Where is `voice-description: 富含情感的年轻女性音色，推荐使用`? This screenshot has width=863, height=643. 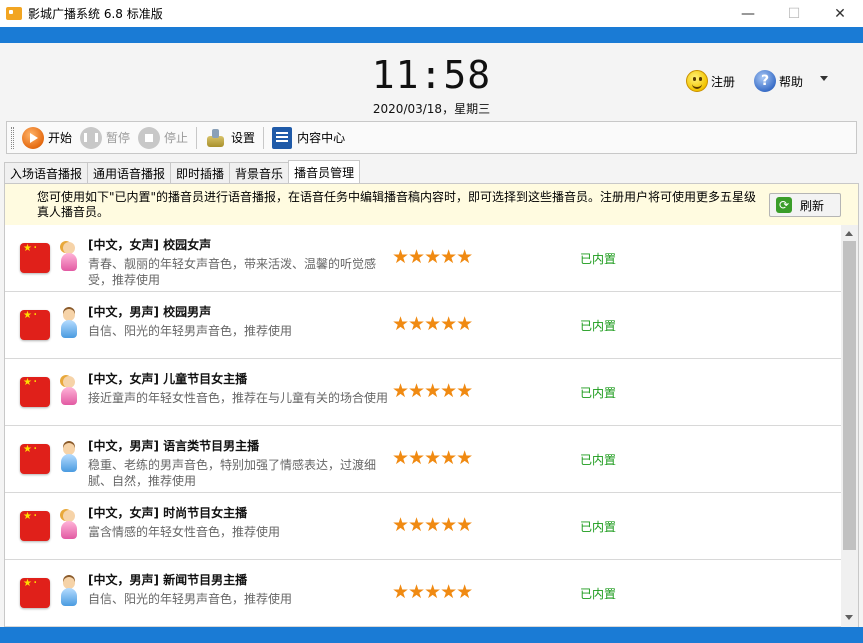
voice-description: 富含情感的年轻女性音色，推荐使用 is located at coordinates (184, 532).